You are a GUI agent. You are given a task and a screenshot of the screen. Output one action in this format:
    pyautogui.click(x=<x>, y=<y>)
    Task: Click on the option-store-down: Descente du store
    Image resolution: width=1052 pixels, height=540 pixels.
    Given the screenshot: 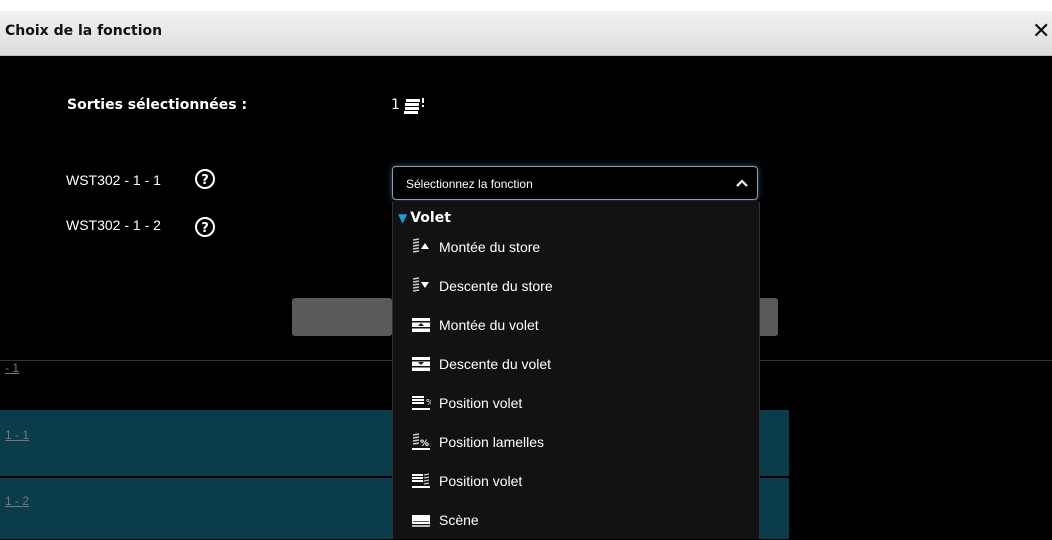 What is the action you would take?
    pyautogui.click(x=576, y=287)
    